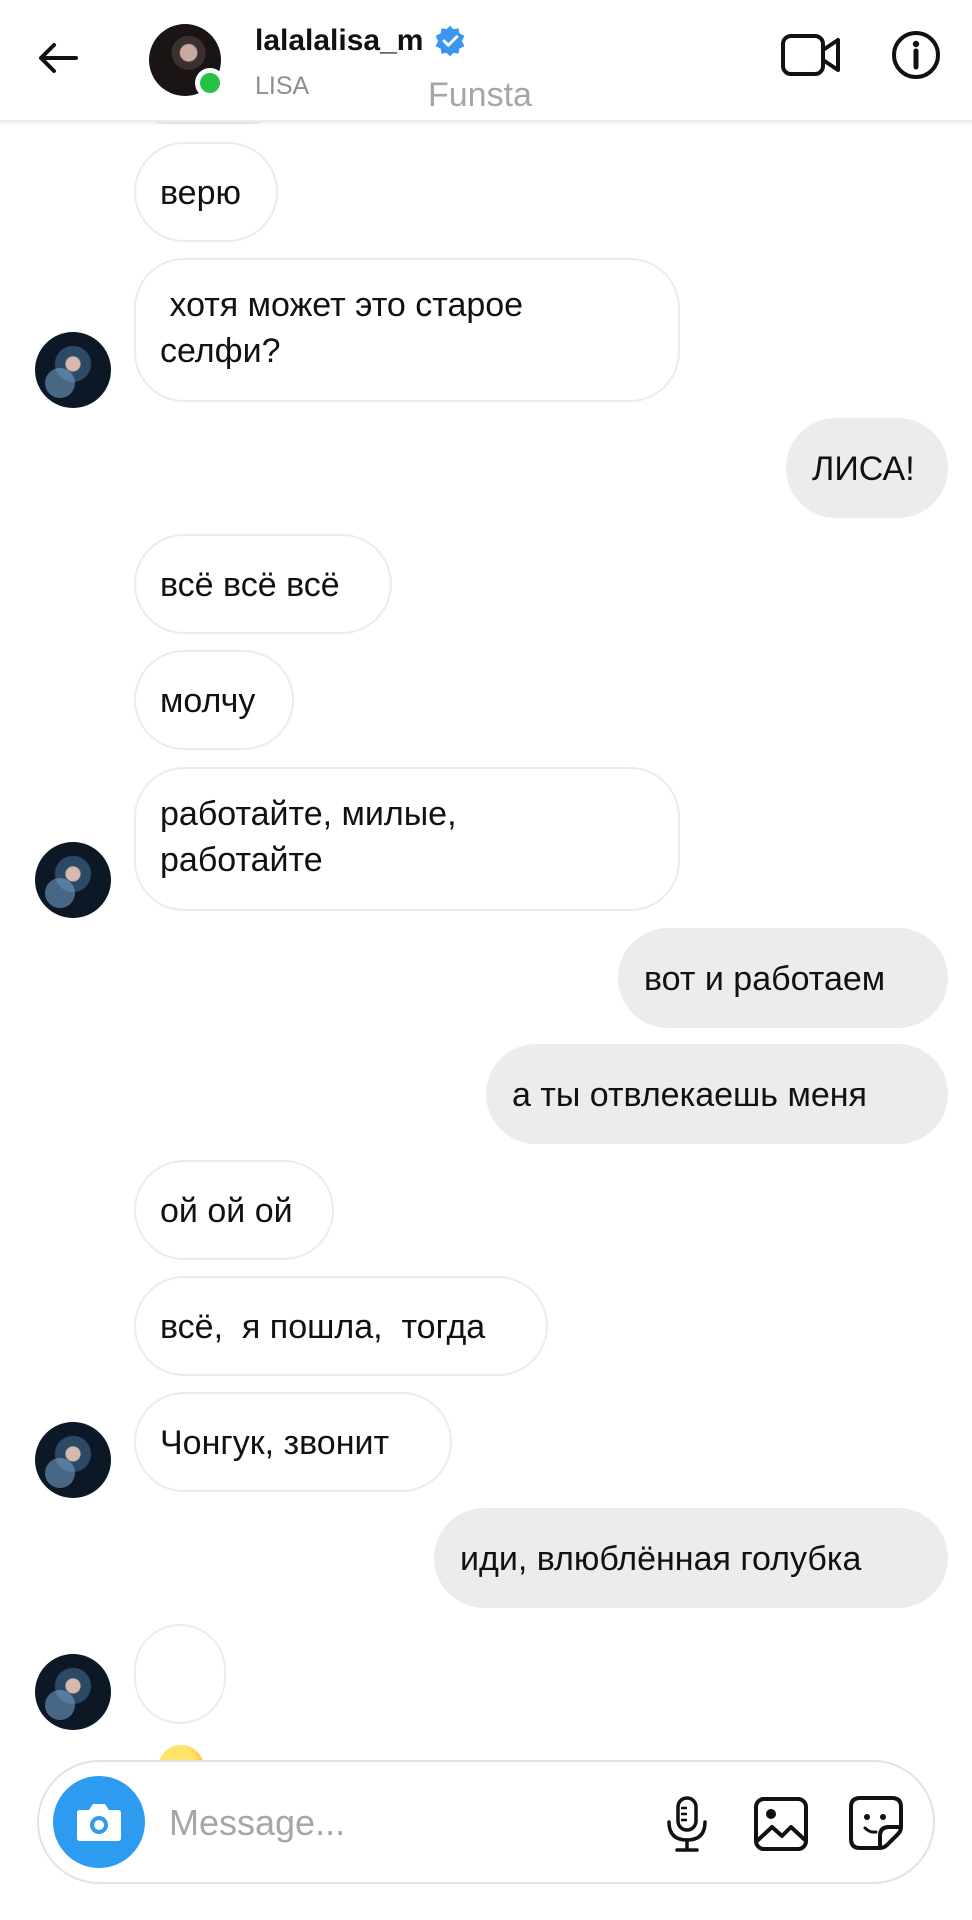  Describe the element at coordinates (263, 584) in the screenshot. I see `message-bubble: всё всё всё` at that location.